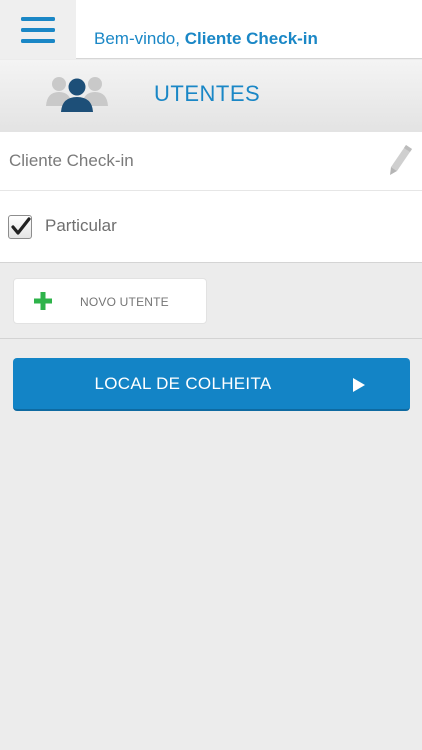 The width and height of the screenshot is (422, 750). Describe the element at coordinates (137, 38) in the screenshot. I see `welcome-prefix: Bem-vindo,` at that location.